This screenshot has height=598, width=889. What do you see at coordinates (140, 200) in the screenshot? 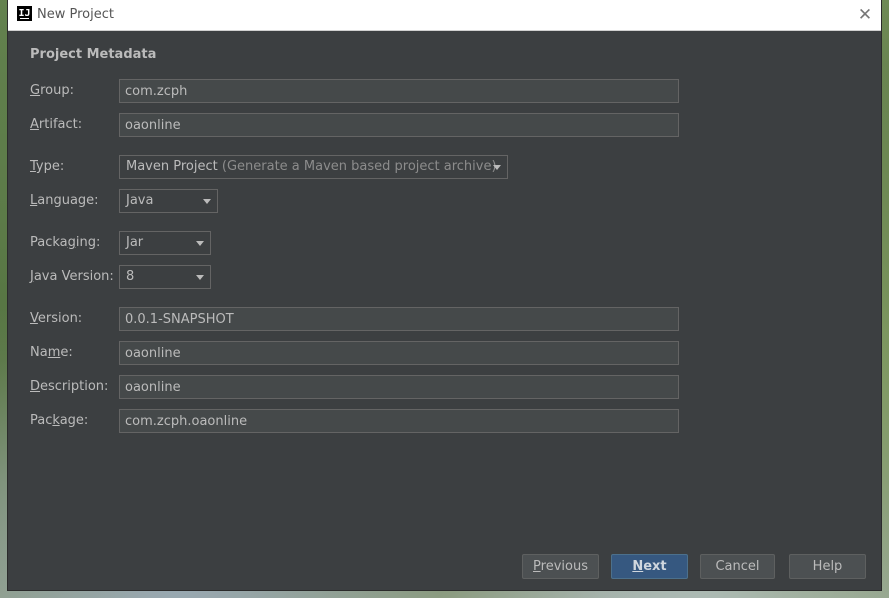
I see `language-select-value: Java` at bounding box center [140, 200].